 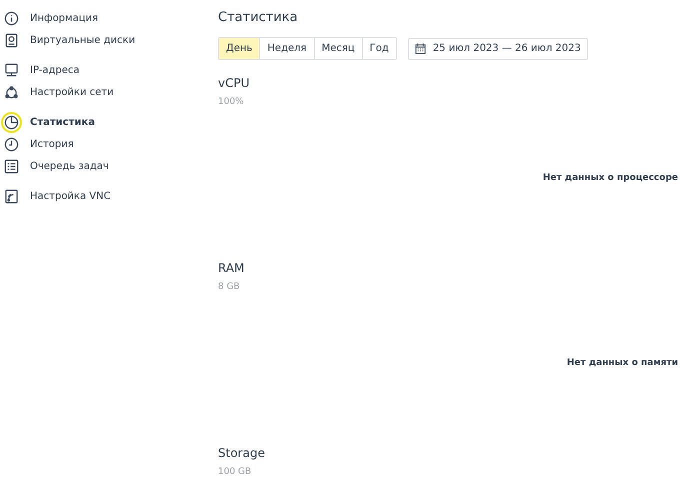 I want to click on sidebar-item: История, so click(x=106, y=144).